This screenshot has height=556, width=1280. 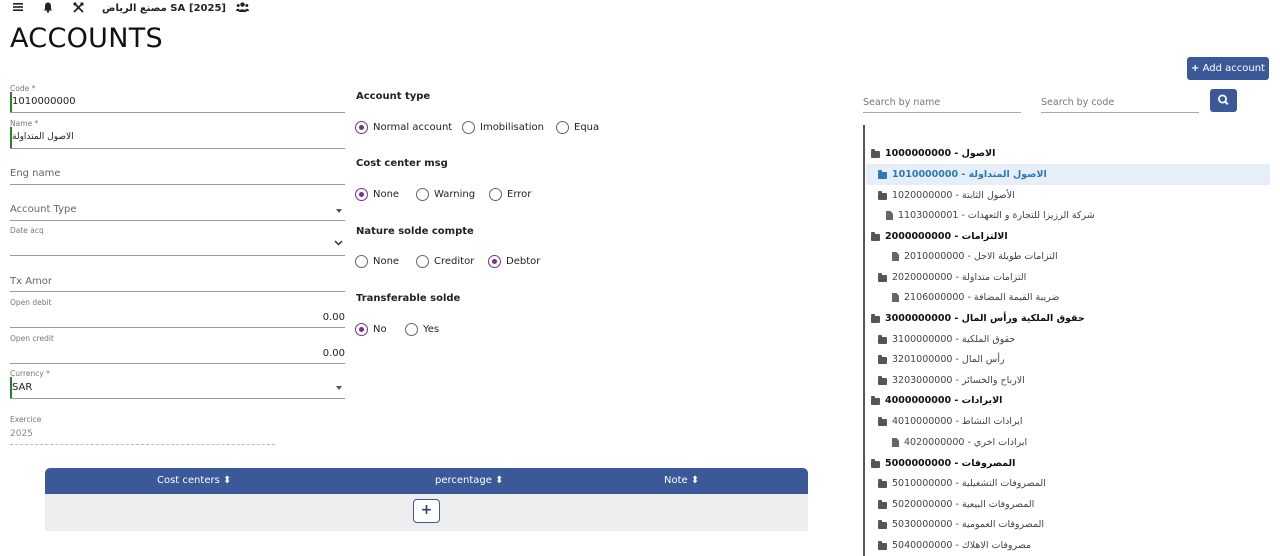 I want to click on tree-node-label: ضريبة القيمة المضافة - 2106000000, so click(x=982, y=297).